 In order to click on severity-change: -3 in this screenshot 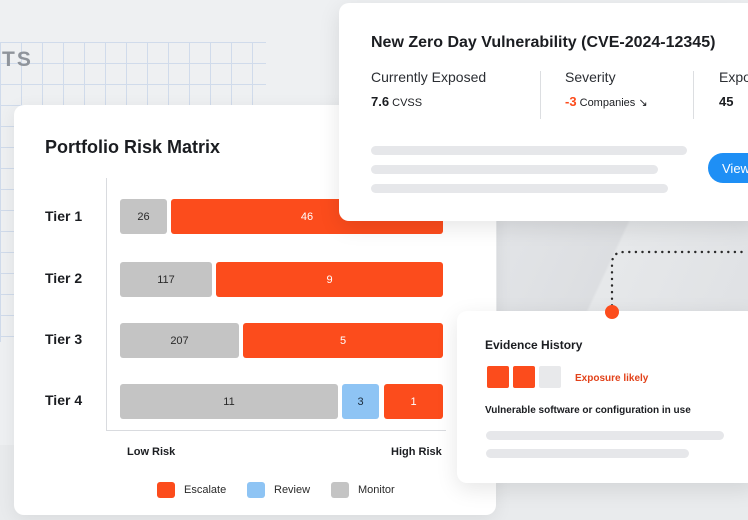, I will do `click(571, 101)`.